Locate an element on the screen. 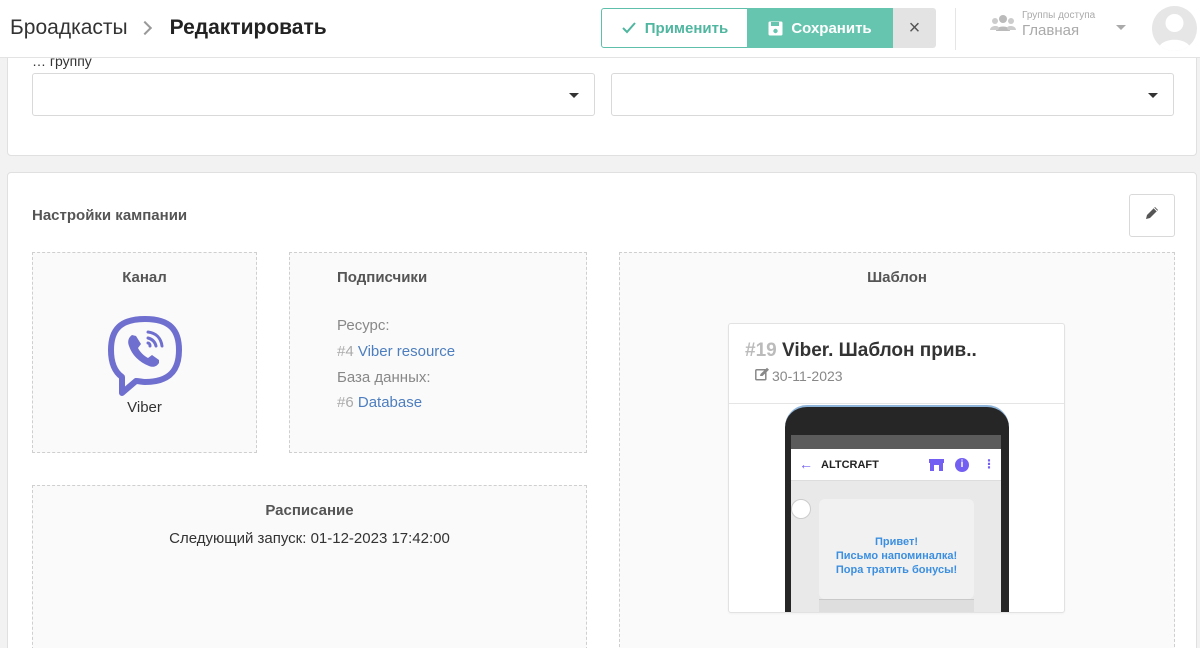 This screenshot has width=1200, height=648. template-date: 30-11-2023 is located at coordinates (807, 375).